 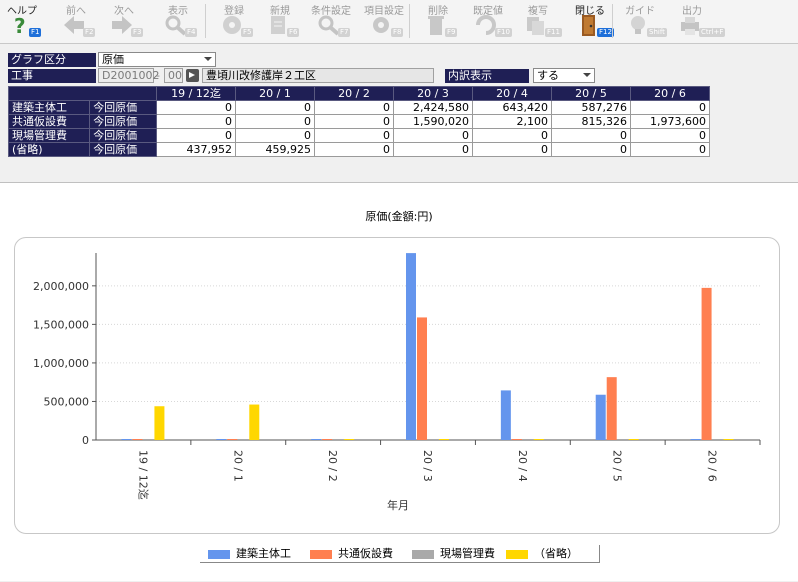 What do you see at coordinates (670, 93) in the screenshot?
I see `column-header: 20 / 6` at bounding box center [670, 93].